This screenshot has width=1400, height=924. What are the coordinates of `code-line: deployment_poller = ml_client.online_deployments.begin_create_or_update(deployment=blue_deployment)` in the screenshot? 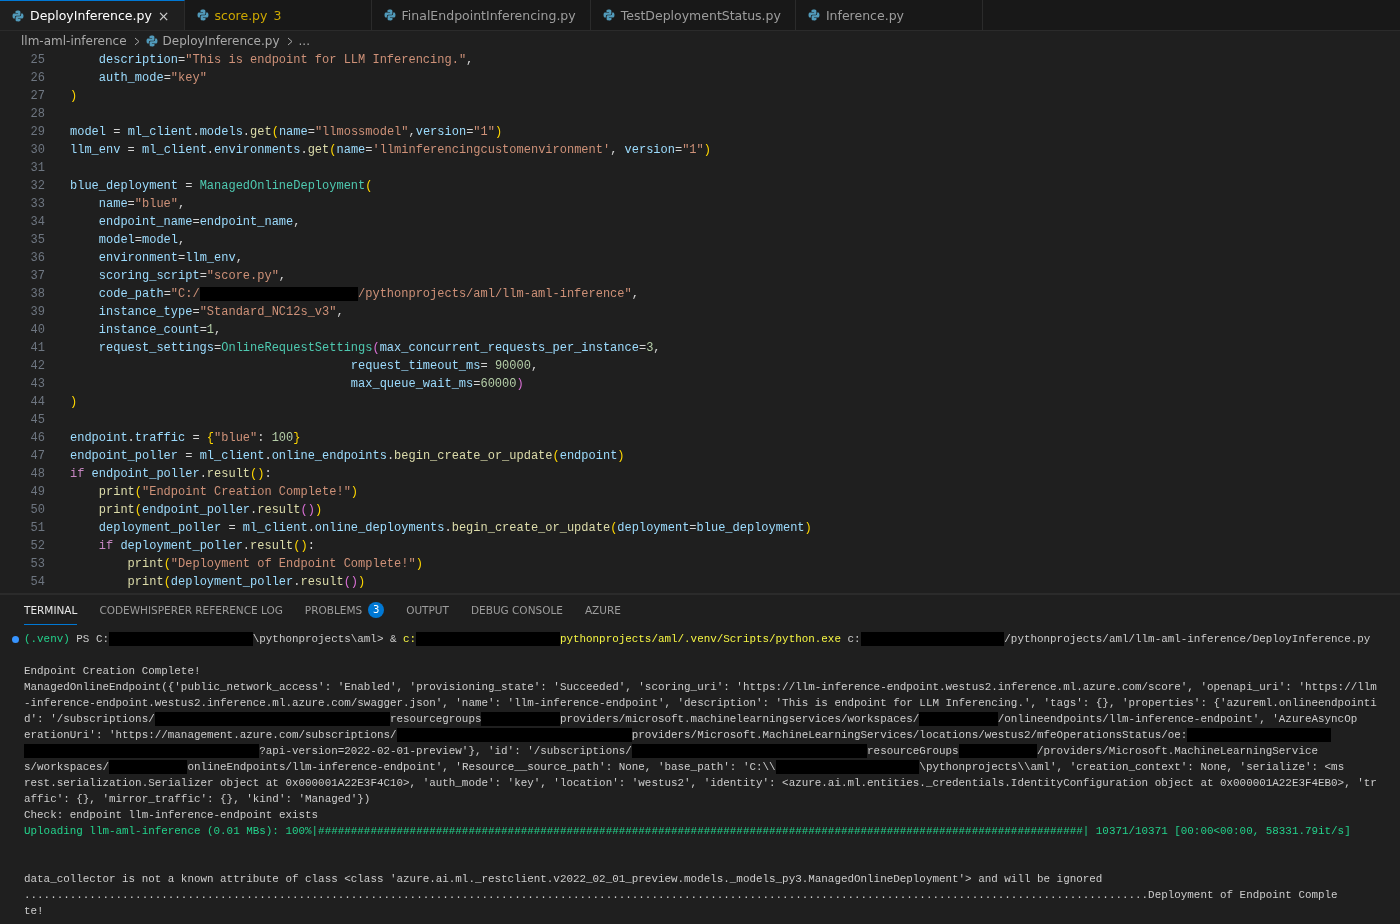 It's located at (454, 528).